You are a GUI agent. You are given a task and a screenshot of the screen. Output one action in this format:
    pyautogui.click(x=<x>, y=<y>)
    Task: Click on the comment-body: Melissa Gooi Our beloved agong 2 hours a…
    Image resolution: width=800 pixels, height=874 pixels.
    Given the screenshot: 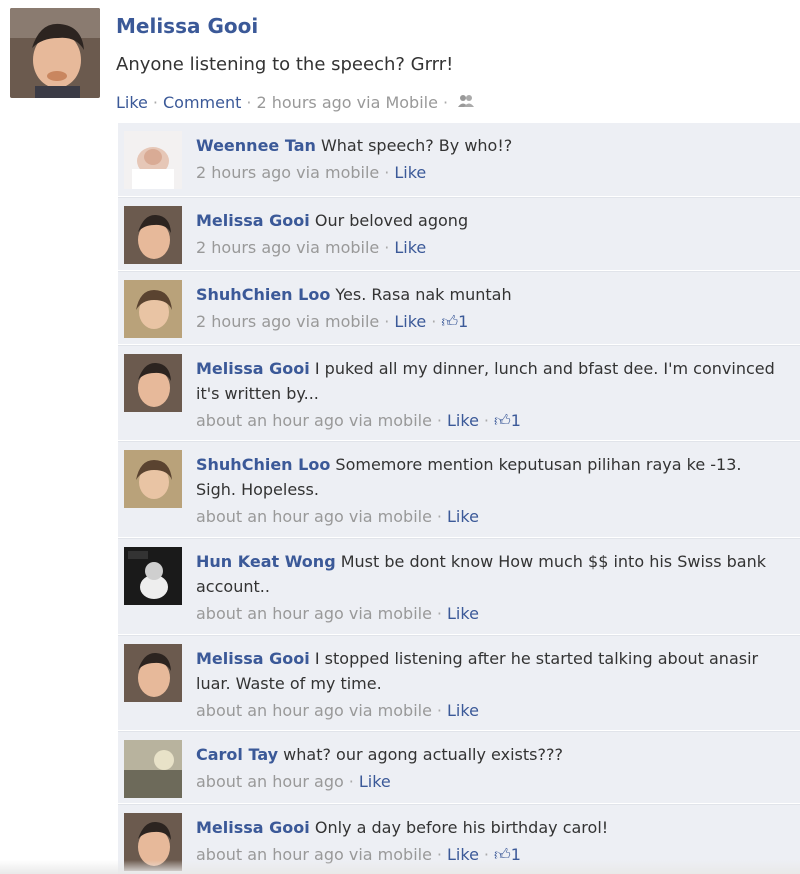 What is the action you would take?
    pyautogui.click(x=486, y=235)
    